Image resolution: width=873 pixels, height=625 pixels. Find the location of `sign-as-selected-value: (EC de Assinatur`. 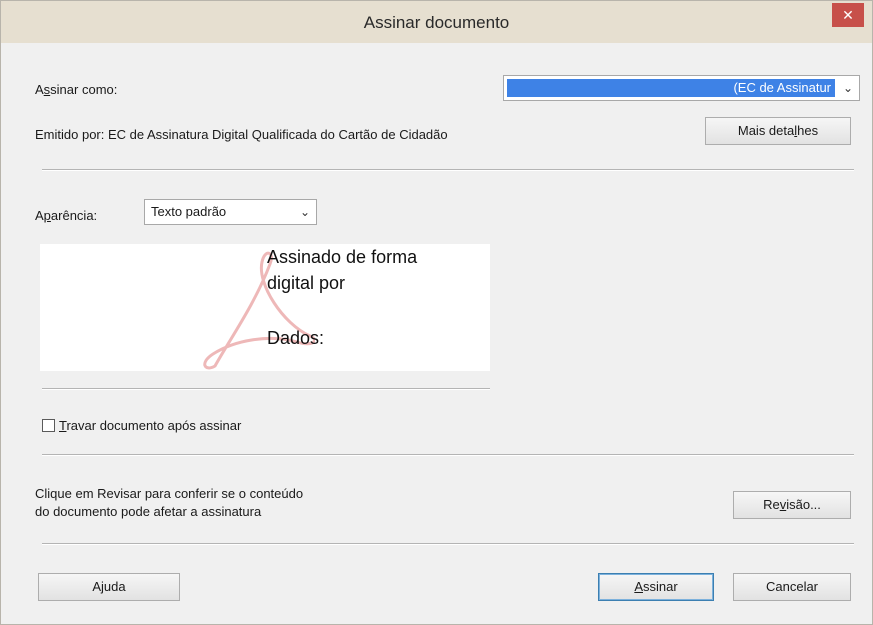

sign-as-selected-value: (EC de Assinatur is located at coordinates (671, 88).